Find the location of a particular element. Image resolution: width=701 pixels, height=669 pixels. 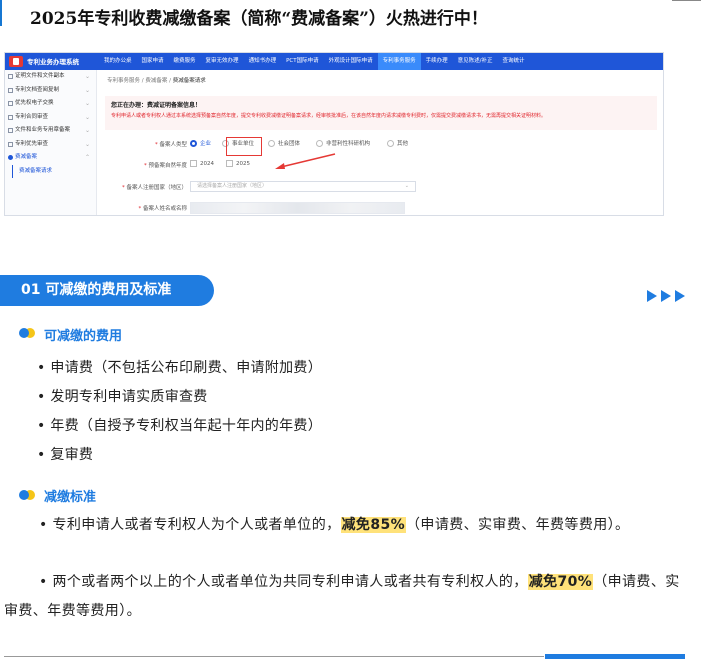

standards-heading: 减缴标准 is located at coordinates (70, 497).